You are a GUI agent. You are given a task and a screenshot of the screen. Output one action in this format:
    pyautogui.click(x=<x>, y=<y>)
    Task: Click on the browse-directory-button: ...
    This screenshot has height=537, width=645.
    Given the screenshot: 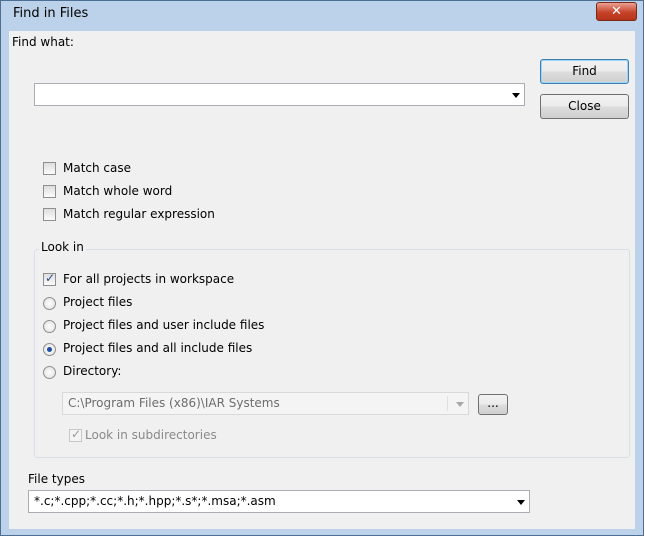 What is the action you would take?
    pyautogui.click(x=493, y=404)
    